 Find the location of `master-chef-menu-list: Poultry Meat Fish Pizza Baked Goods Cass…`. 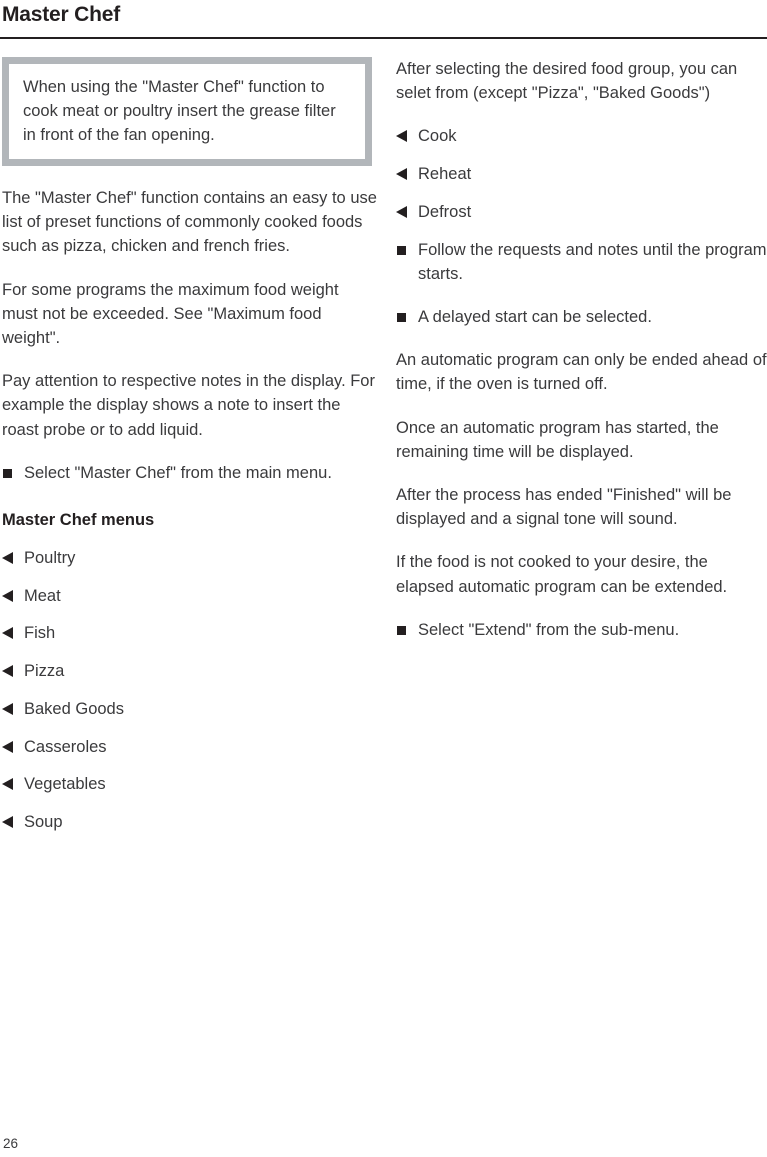

master-chef-menu-list: Poultry Meat Fish Pizza Baked Goods Cass… is located at coordinates (189, 690).